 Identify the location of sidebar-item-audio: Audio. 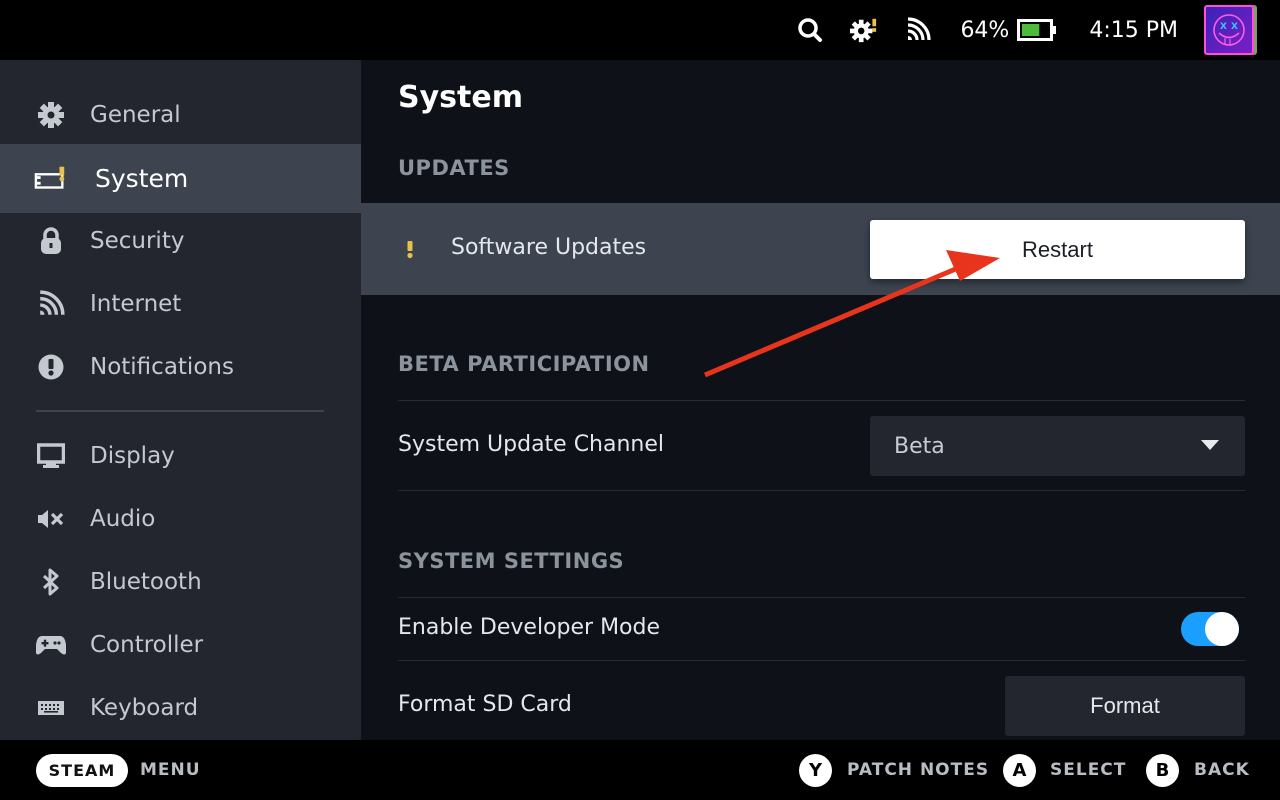
(180, 519).